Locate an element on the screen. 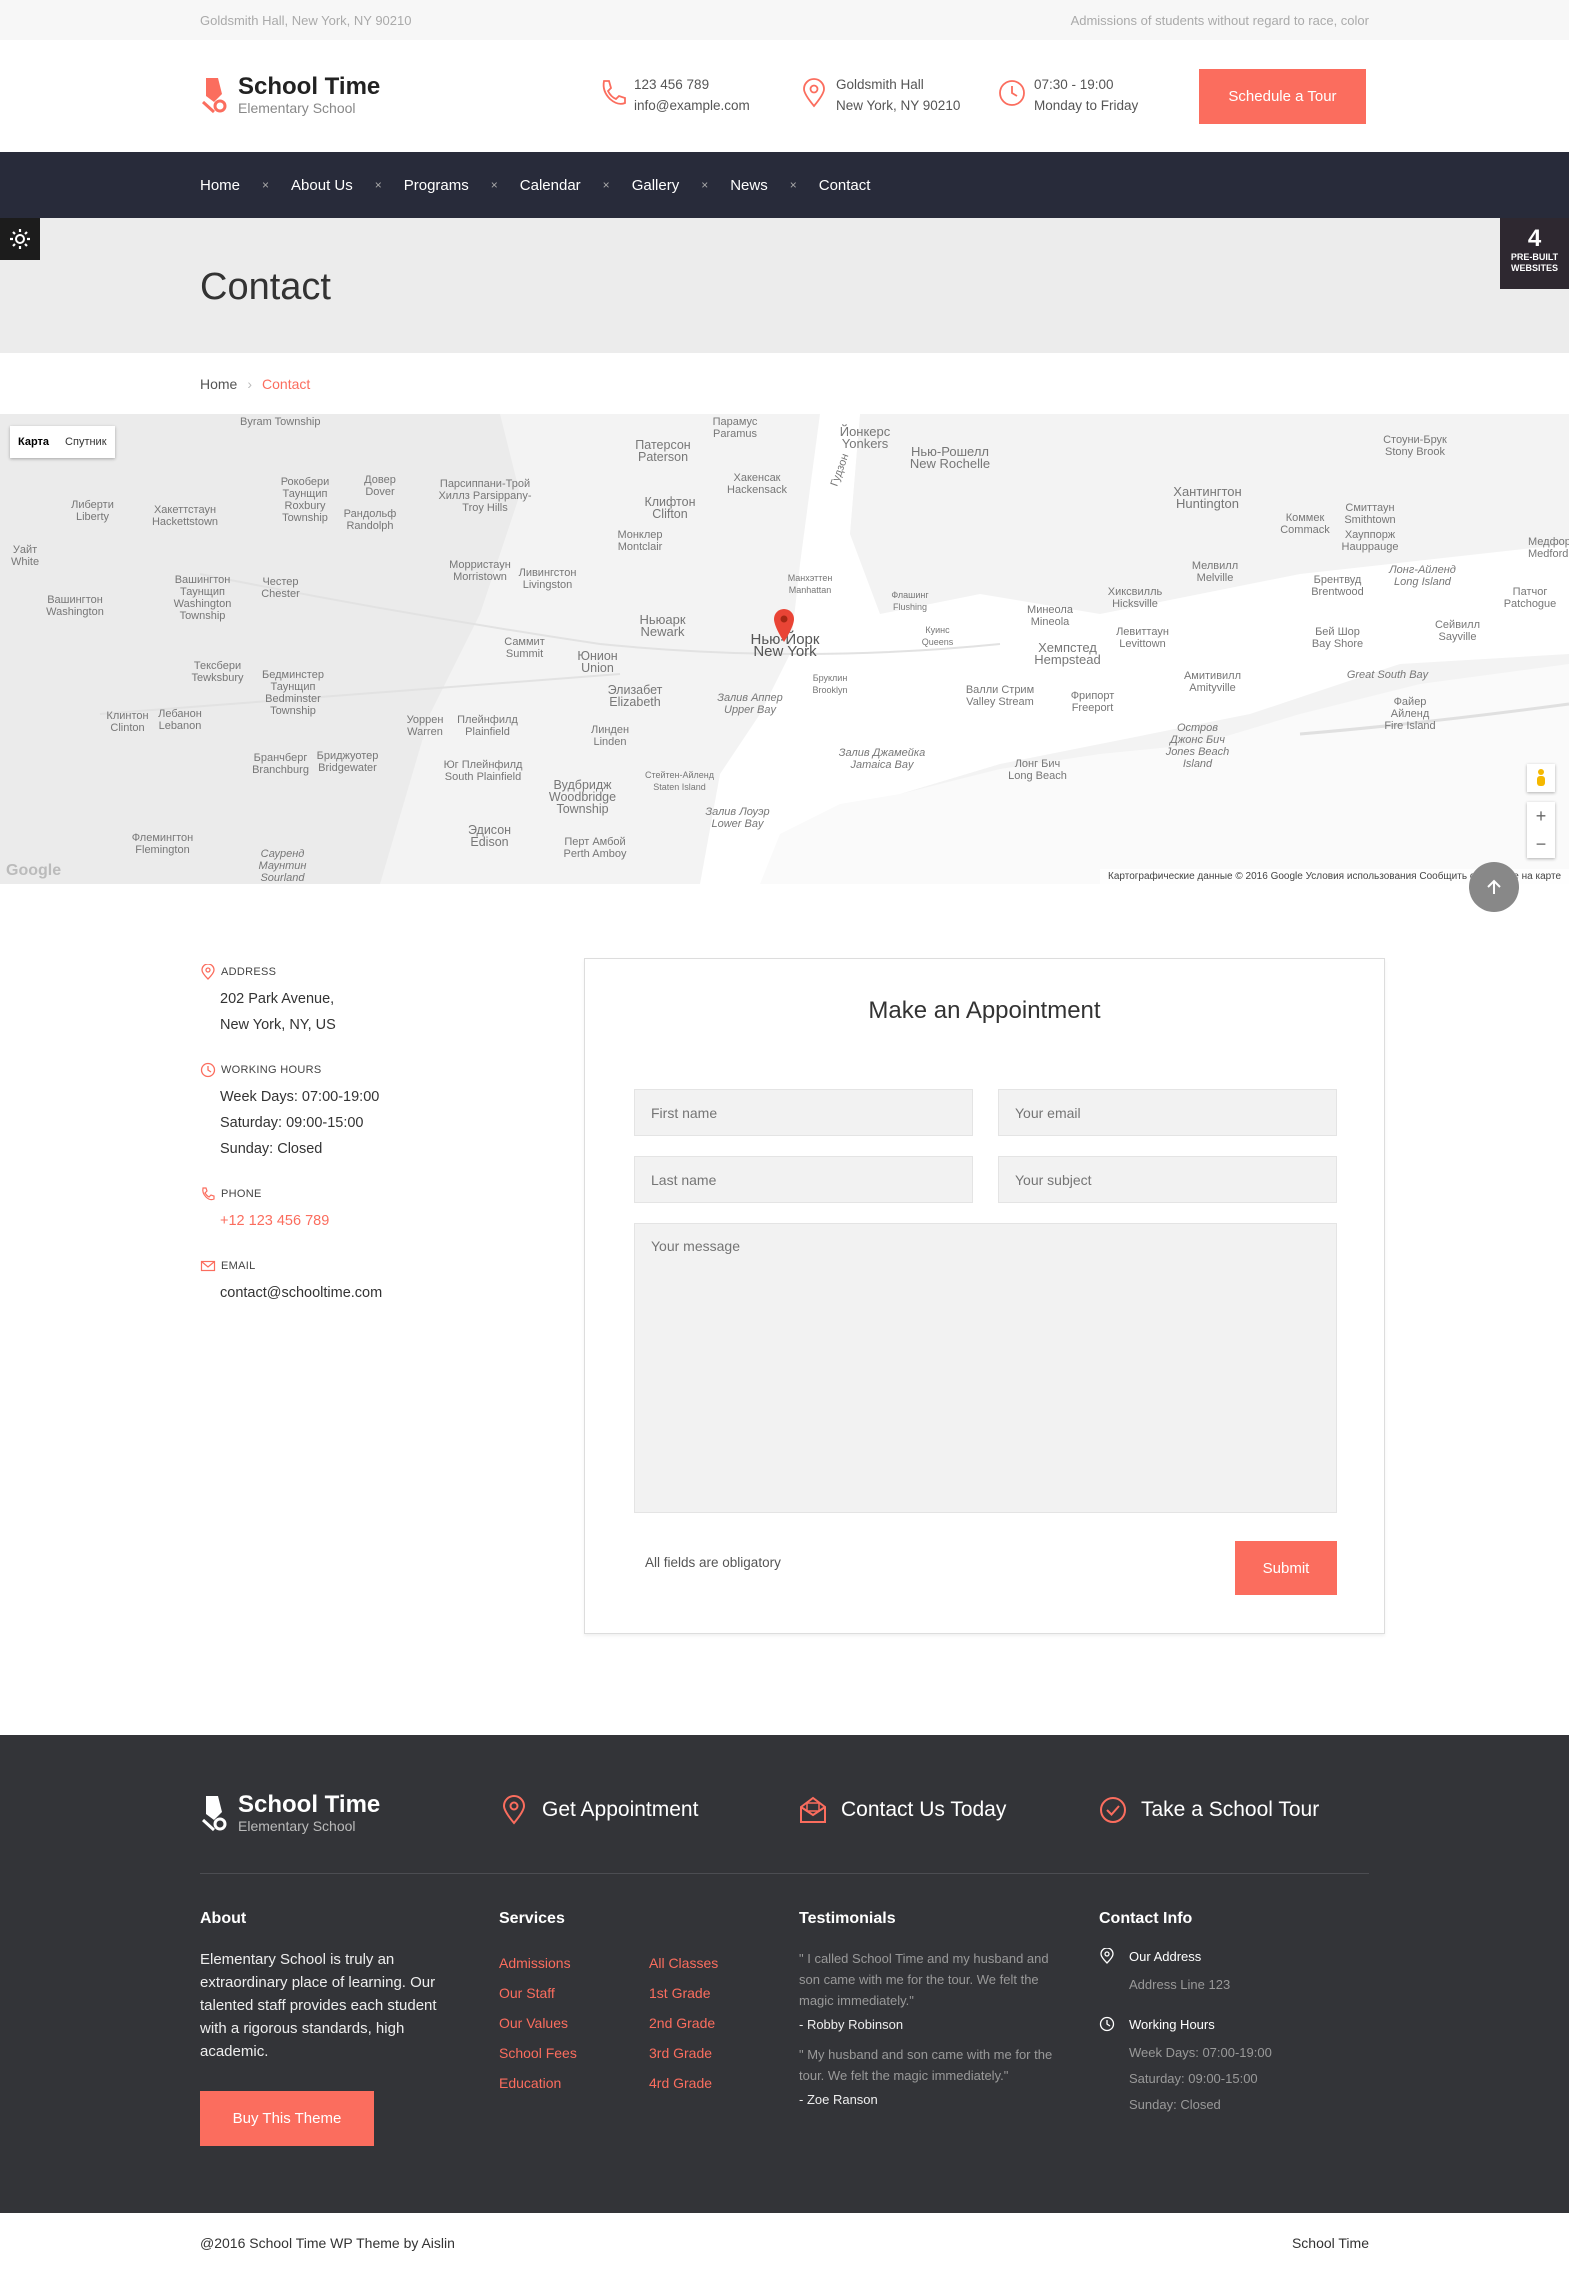 This screenshot has height=2271, width=1569. map-label: Фрипорт Freeport is located at coordinates (1092, 702).